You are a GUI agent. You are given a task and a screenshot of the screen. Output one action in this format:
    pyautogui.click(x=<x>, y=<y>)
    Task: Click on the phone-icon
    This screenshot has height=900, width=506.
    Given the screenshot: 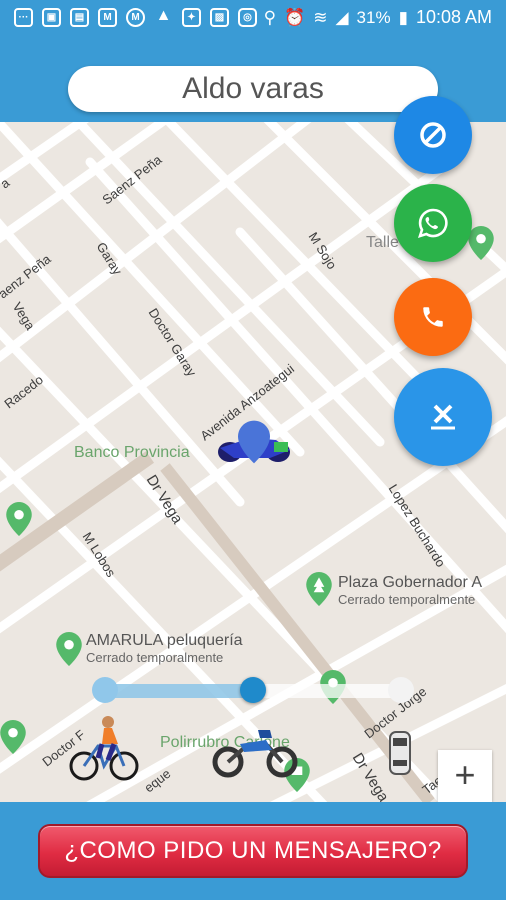 What is the action you would take?
    pyautogui.click(x=433, y=317)
    